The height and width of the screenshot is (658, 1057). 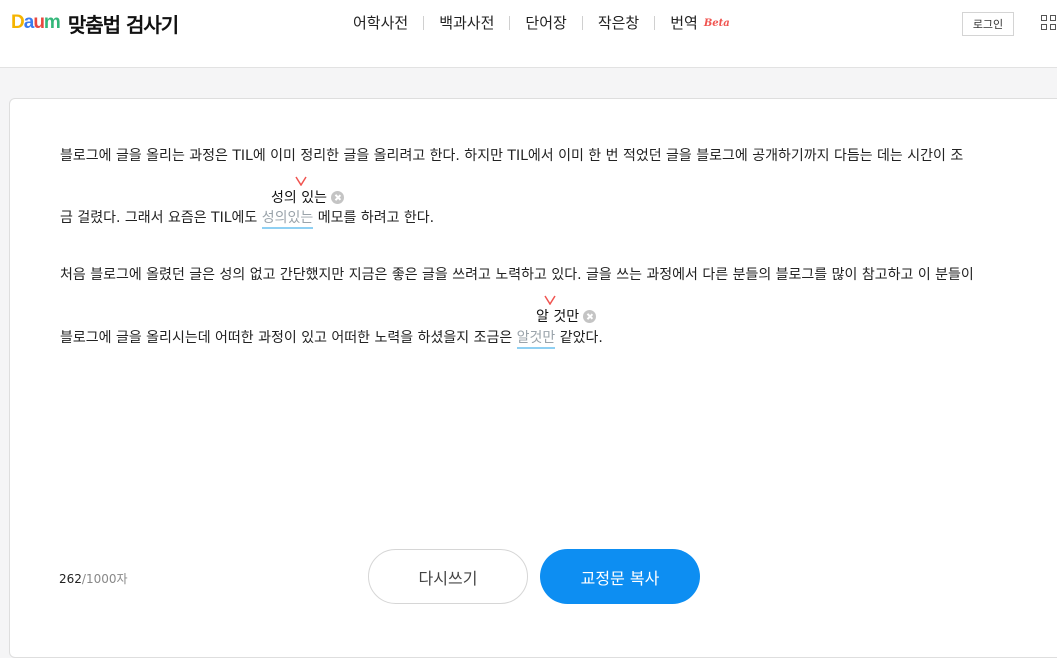 I want to click on main-nav: 어학사전 백과사전 단어장 작은창 번역 Beta, so click(x=541, y=22).